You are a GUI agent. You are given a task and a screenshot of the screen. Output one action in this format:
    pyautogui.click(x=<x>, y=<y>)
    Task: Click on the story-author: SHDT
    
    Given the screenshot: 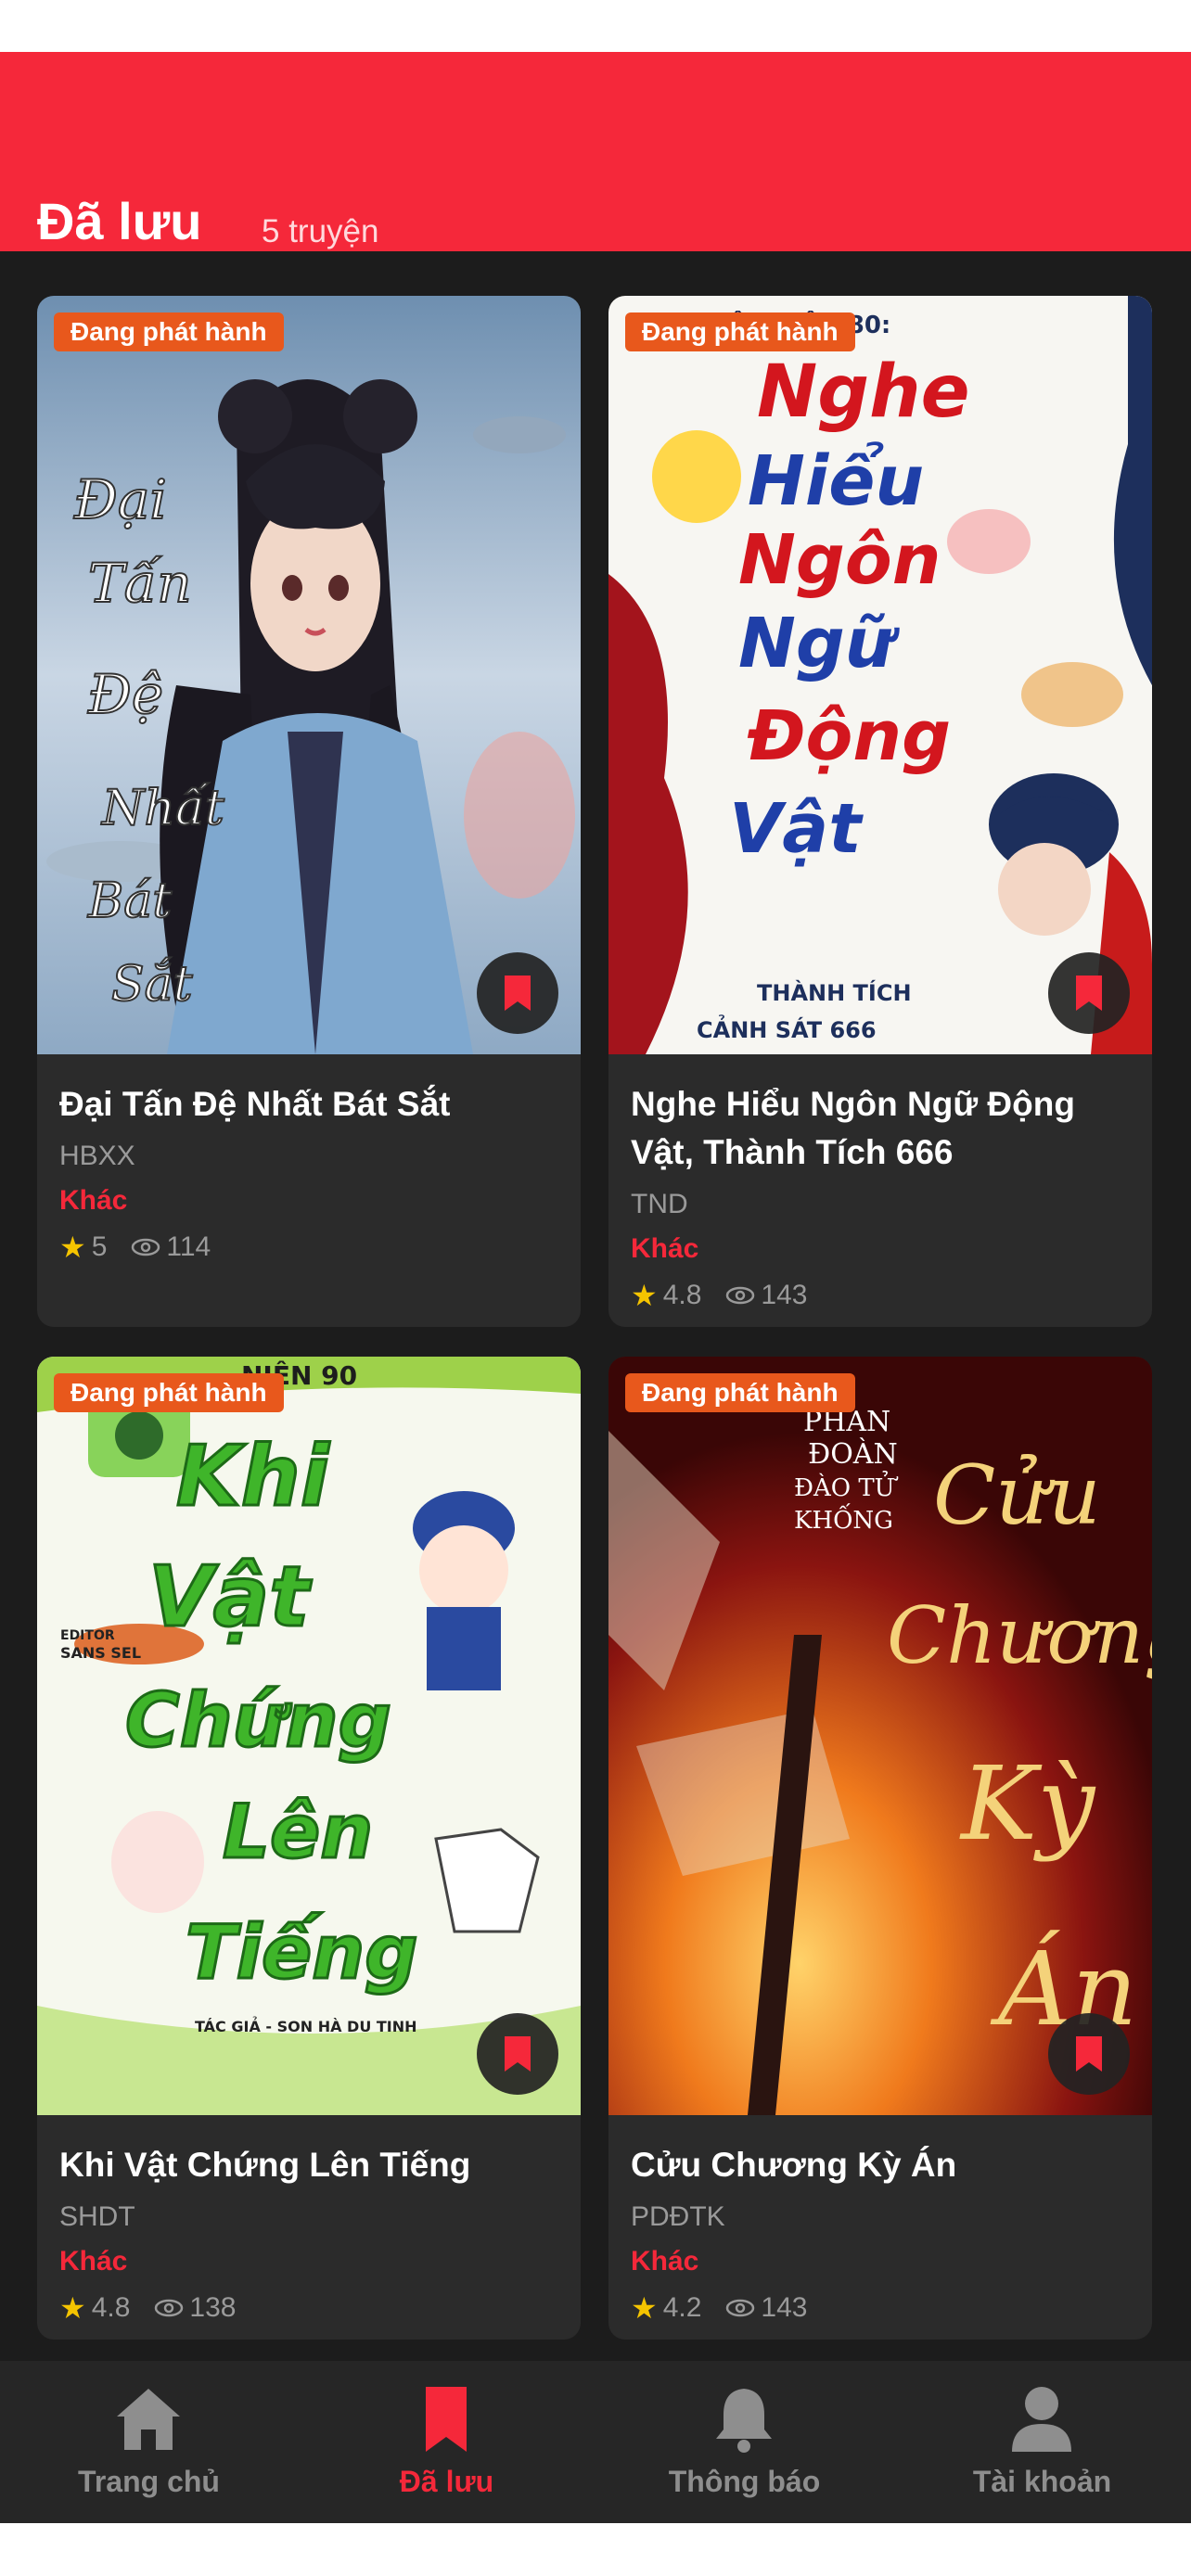 What is the action you would take?
    pyautogui.click(x=97, y=2217)
    